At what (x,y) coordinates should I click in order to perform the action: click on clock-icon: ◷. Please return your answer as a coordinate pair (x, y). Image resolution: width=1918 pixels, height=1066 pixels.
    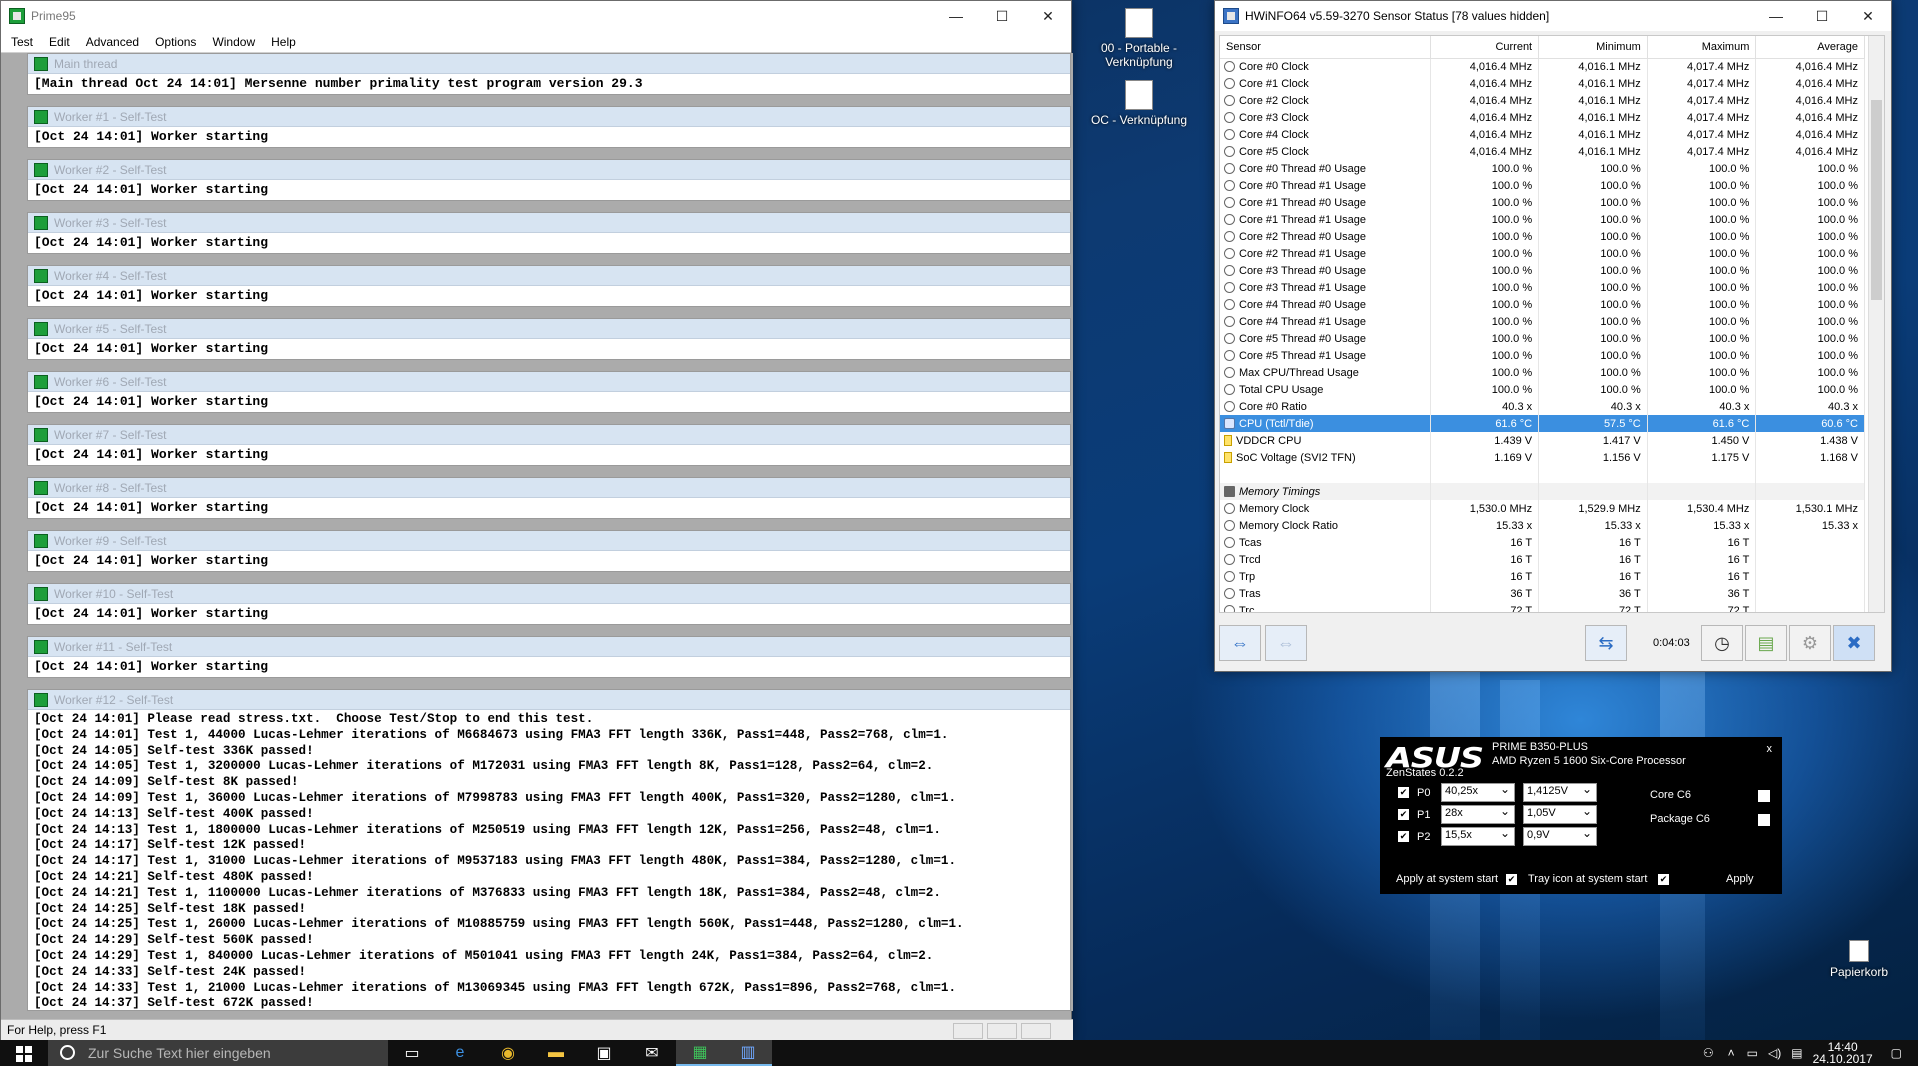
    Looking at the image, I should click on (1722, 643).